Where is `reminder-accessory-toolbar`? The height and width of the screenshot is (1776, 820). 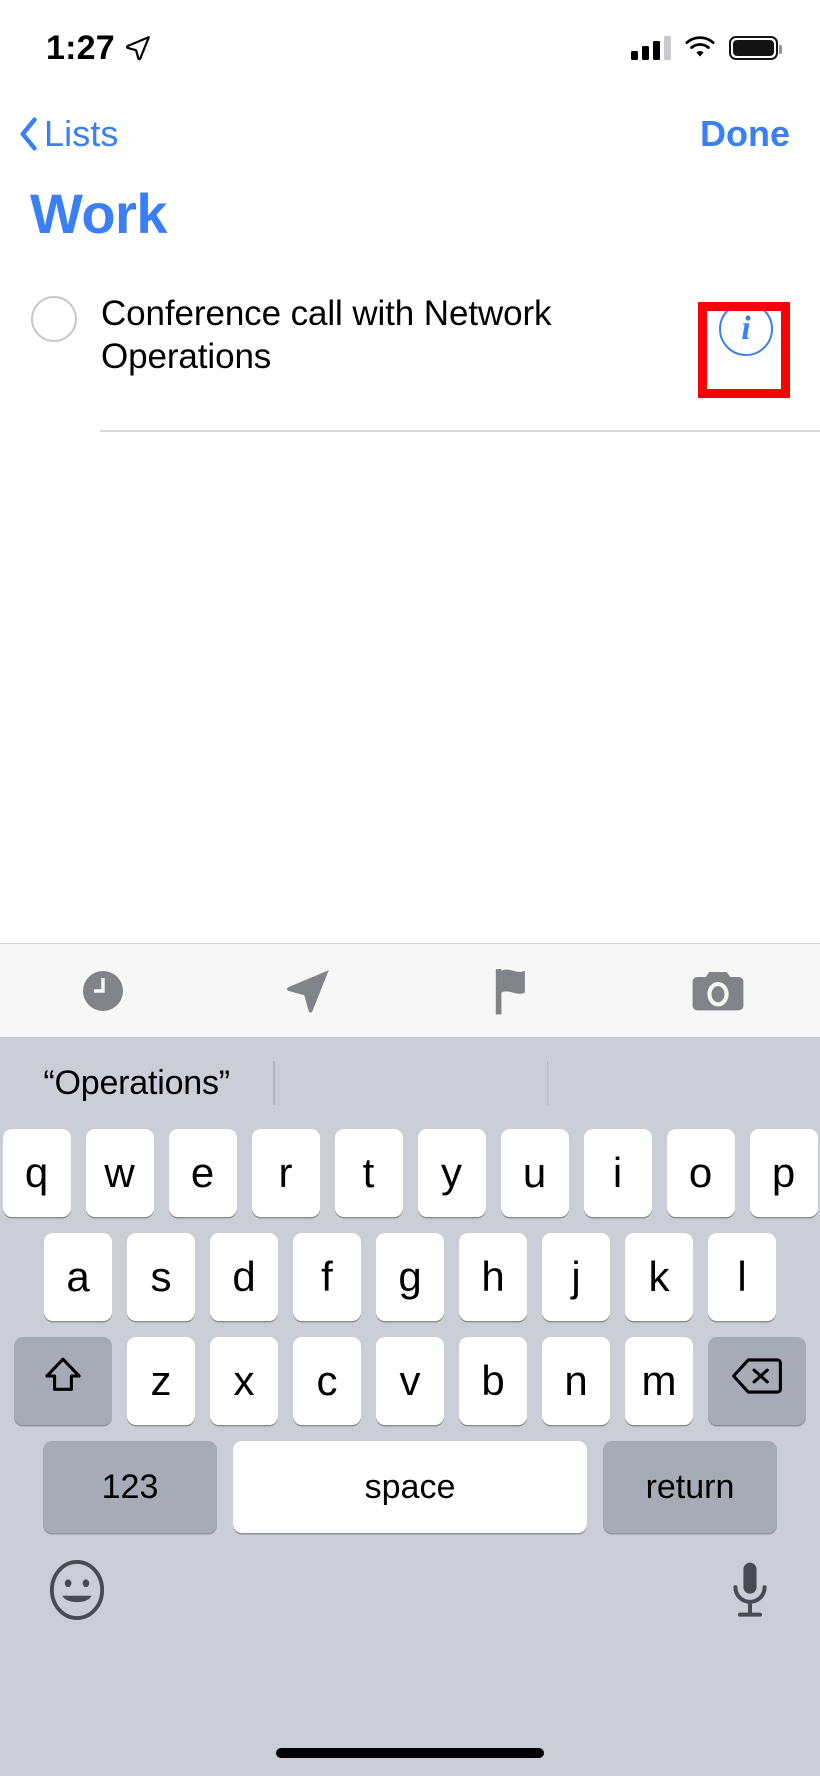 reminder-accessory-toolbar is located at coordinates (410, 990).